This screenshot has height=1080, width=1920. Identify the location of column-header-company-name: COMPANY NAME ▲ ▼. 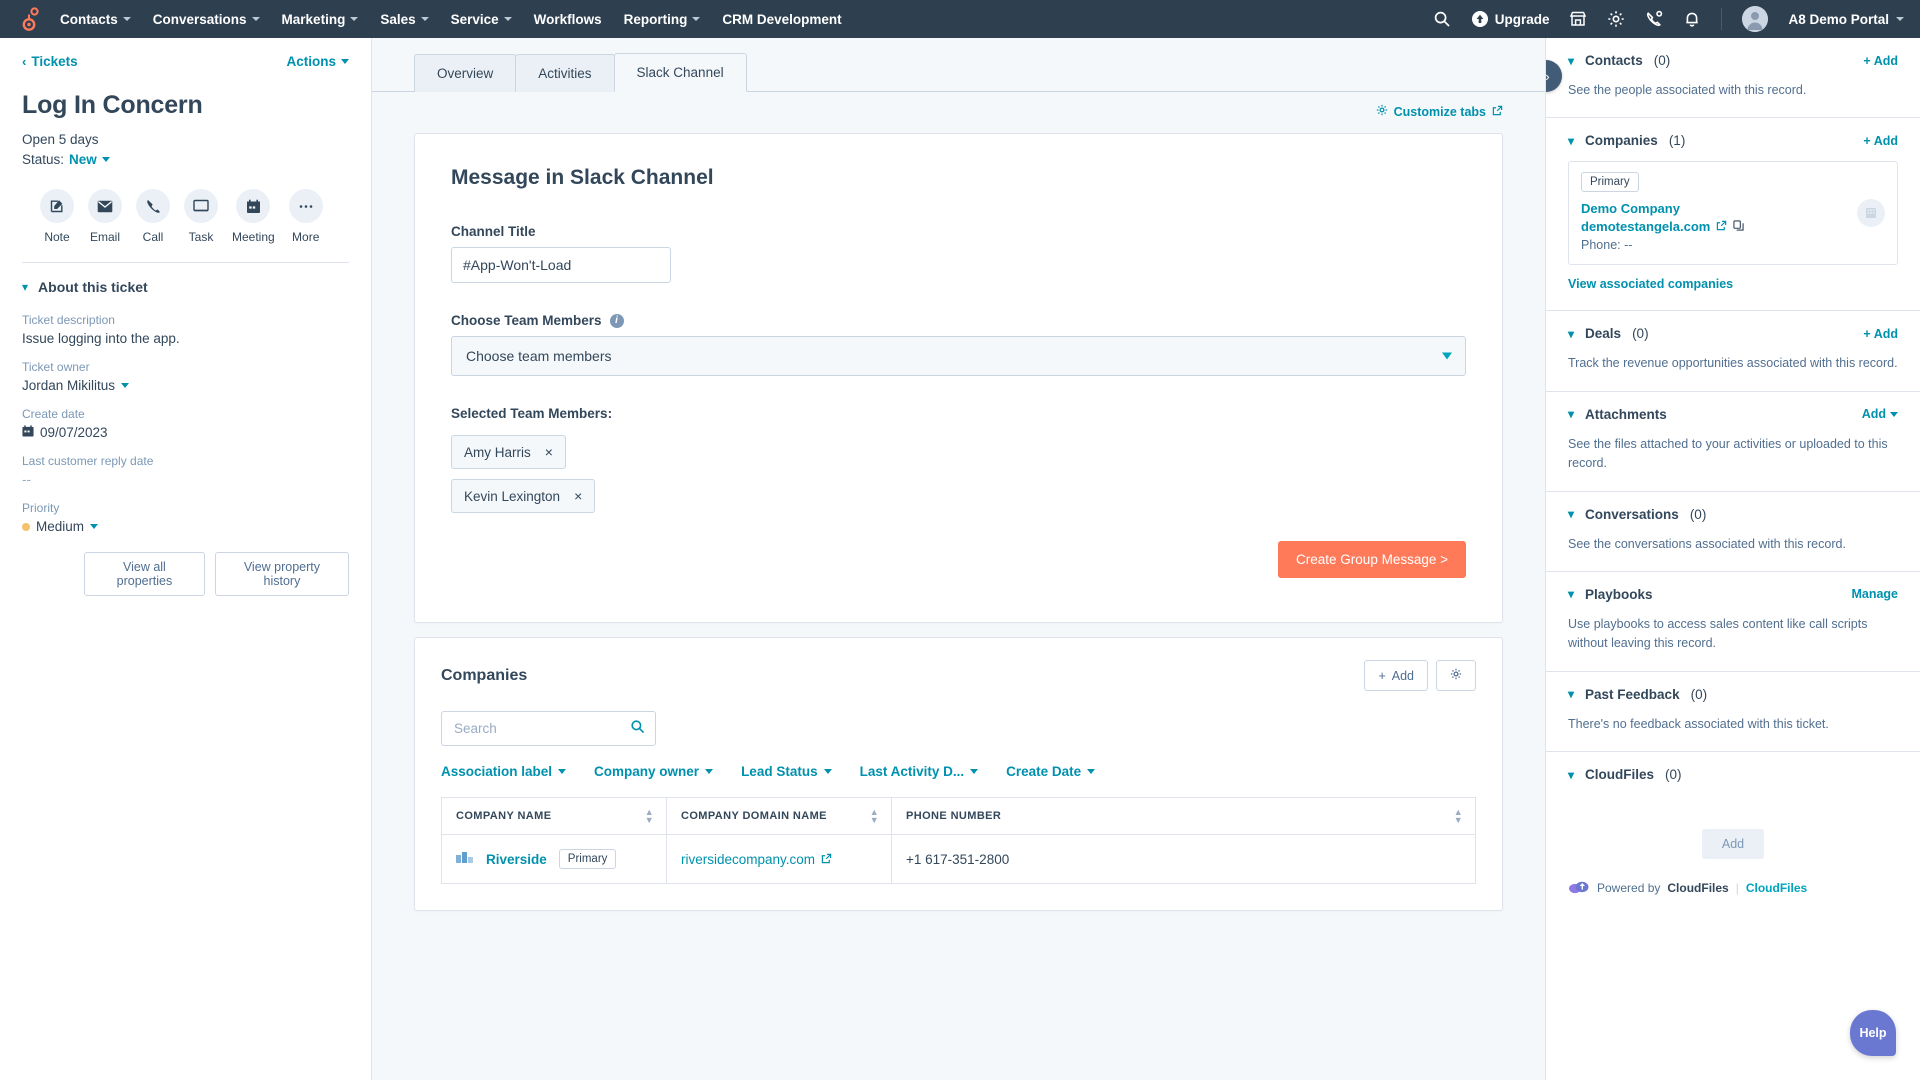
(554, 816).